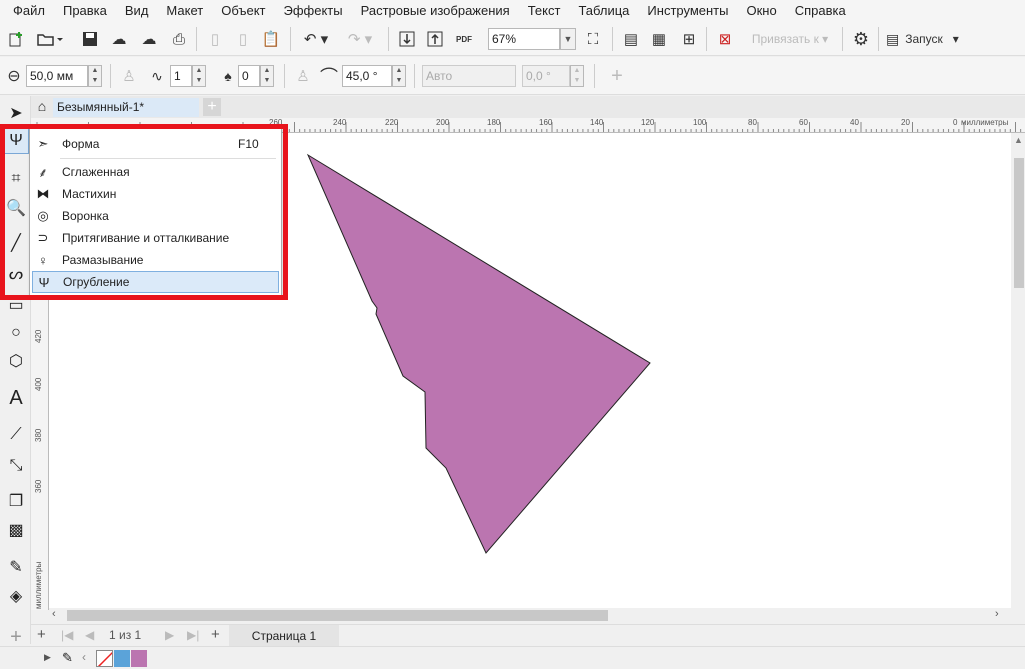 This screenshot has width=1025, height=669. I want to click on ellipse-tool-icon: ○, so click(16, 333).